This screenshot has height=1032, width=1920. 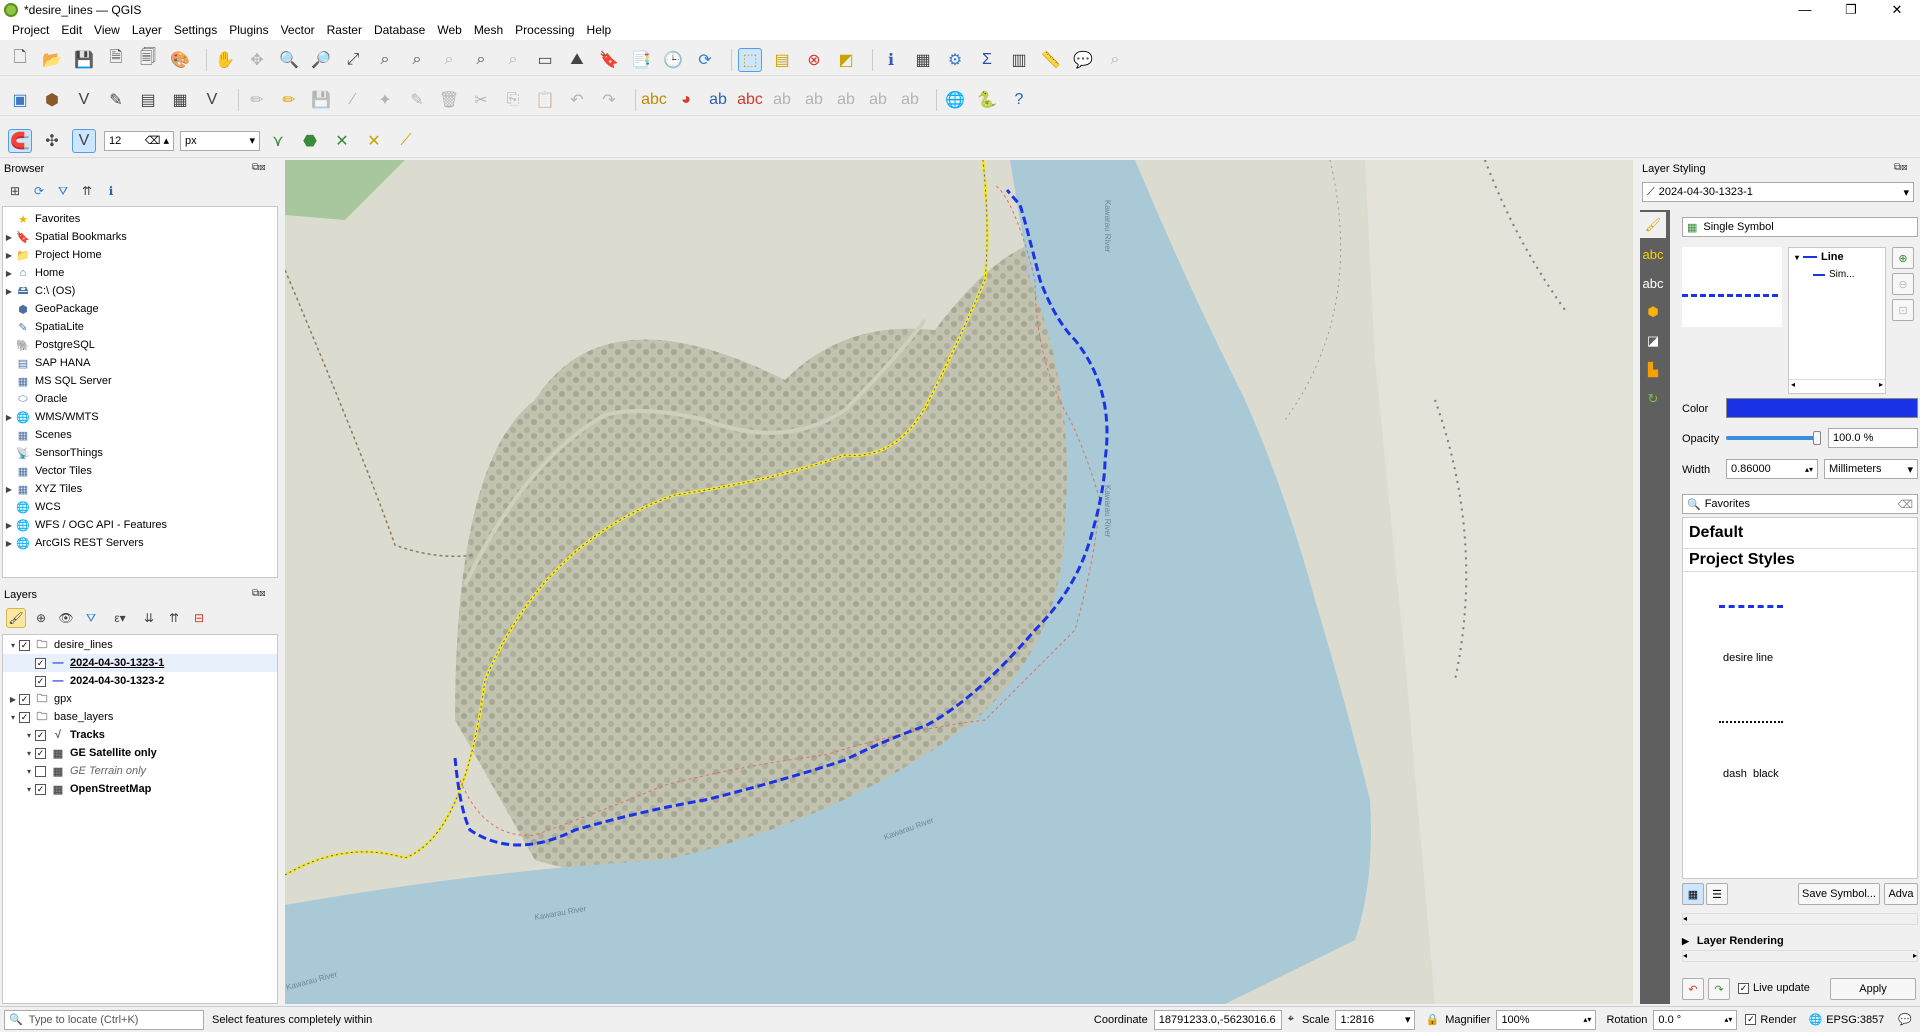 What do you see at coordinates (87, 191) in the screenshot?
I see `collapse-all-icon: ⇈` at bounding box center [87, 191].